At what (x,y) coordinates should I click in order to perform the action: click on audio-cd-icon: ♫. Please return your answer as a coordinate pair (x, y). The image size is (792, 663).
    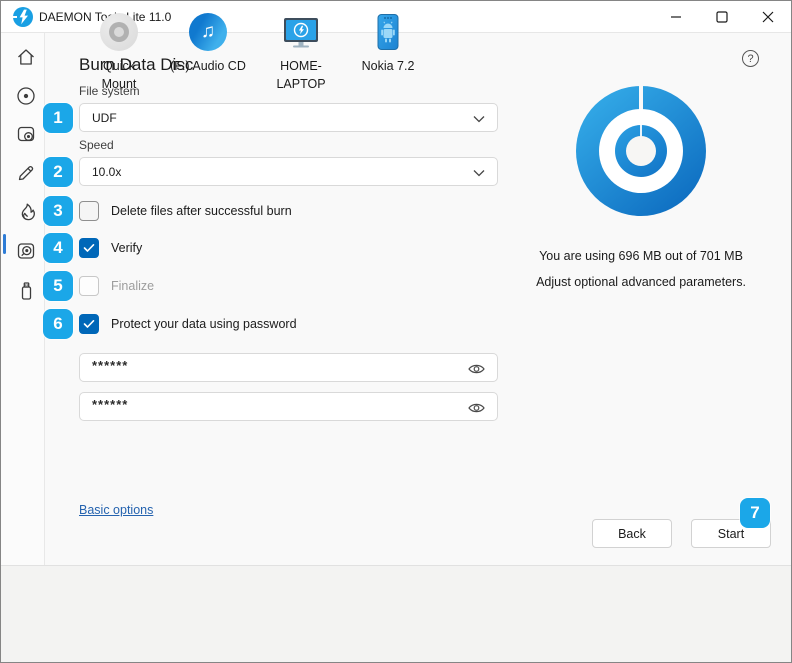
    Looking at the image, I should click on (208, 32).